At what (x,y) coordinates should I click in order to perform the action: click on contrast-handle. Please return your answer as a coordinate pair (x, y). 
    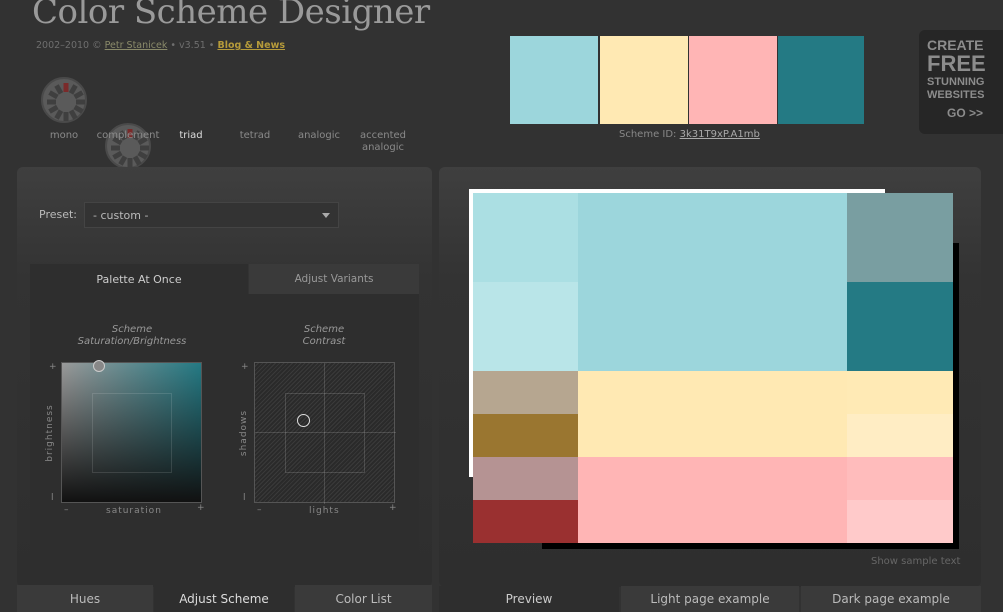
    Looking at the image, I should click on (303, 420).